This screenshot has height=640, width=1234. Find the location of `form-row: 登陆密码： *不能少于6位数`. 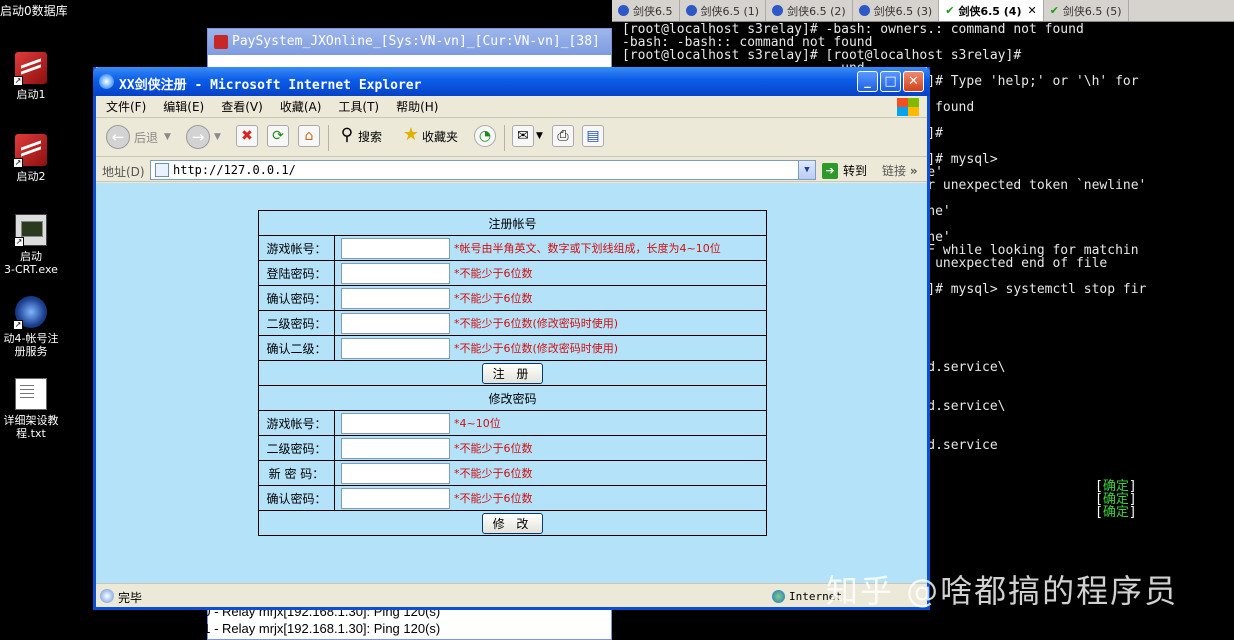

form-row: 登陆密码： *不能少于6位数 is located at coordinates (512, 273).